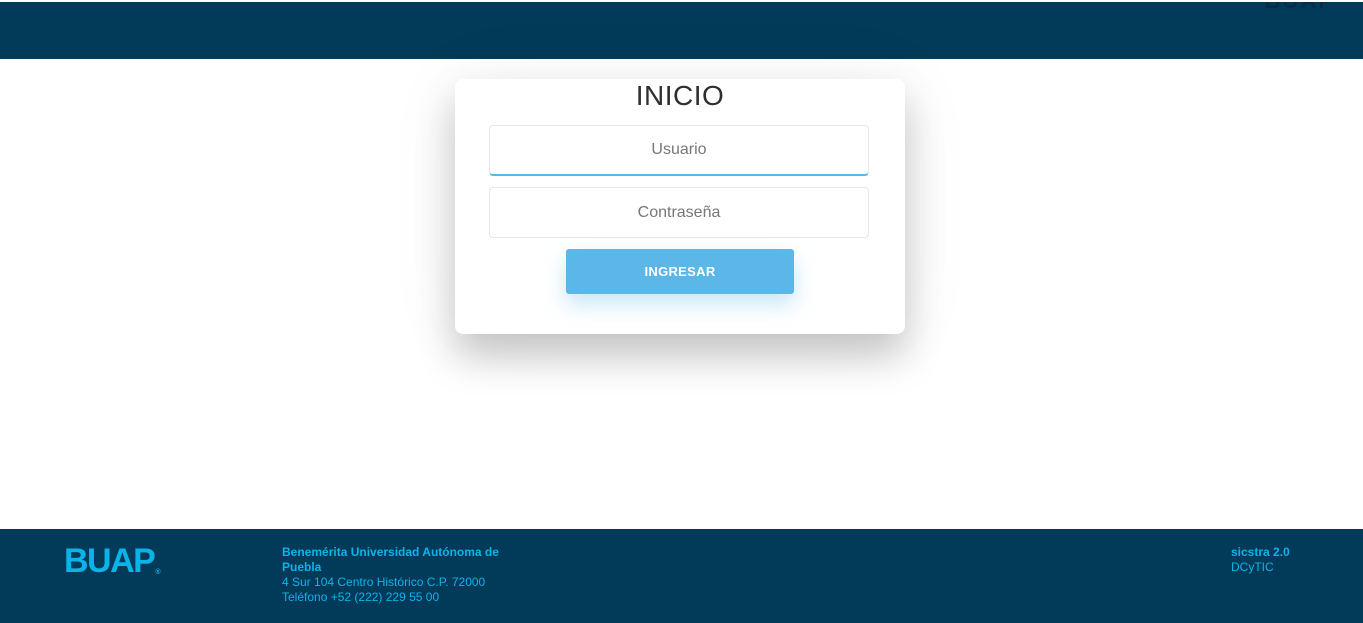  What do you see at coordinates (680, 95) in the screenshot?
I see `login-title: INICIO` at bounding box center [680, 95].